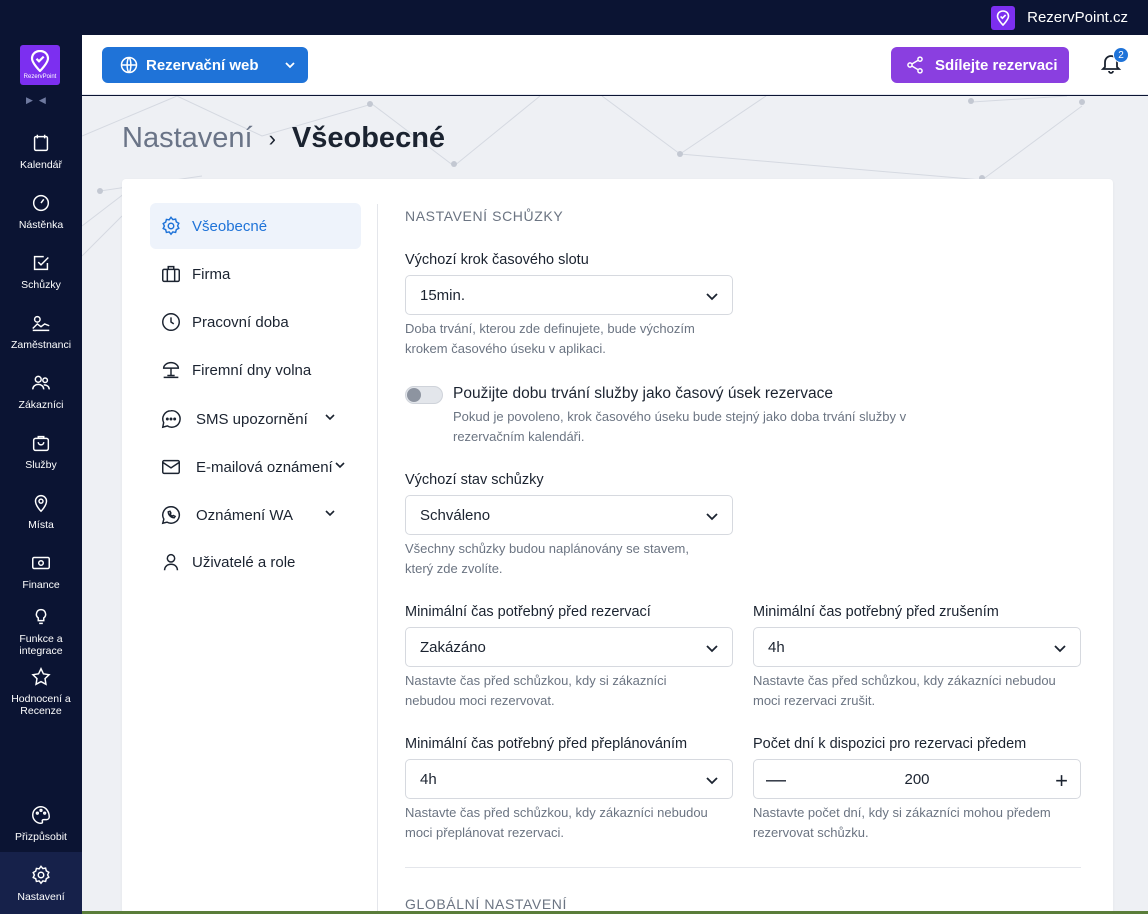  I want to click on header: Rezervační web Sdílejte rezervaci 2, so click(615, 65).